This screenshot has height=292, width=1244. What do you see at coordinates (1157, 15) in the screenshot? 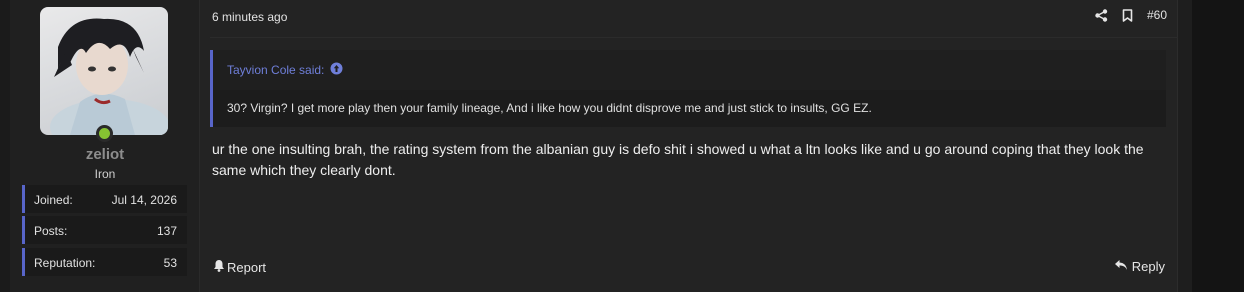
I see `post-number-link: #60` at bounding box center [1157, 15].